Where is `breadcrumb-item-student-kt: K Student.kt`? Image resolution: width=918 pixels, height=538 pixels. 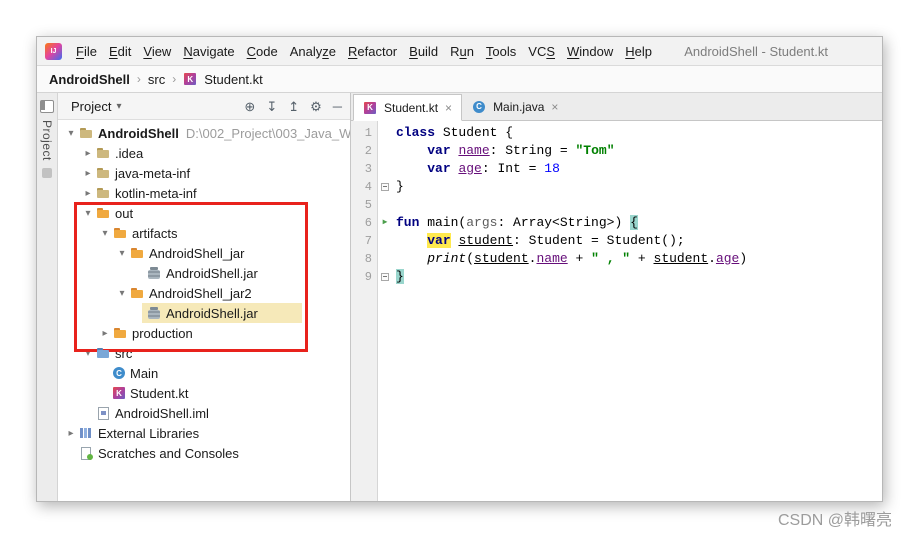
breadcrumb-item-student-kt: K Student.kt is located at coordinates (223, 79).